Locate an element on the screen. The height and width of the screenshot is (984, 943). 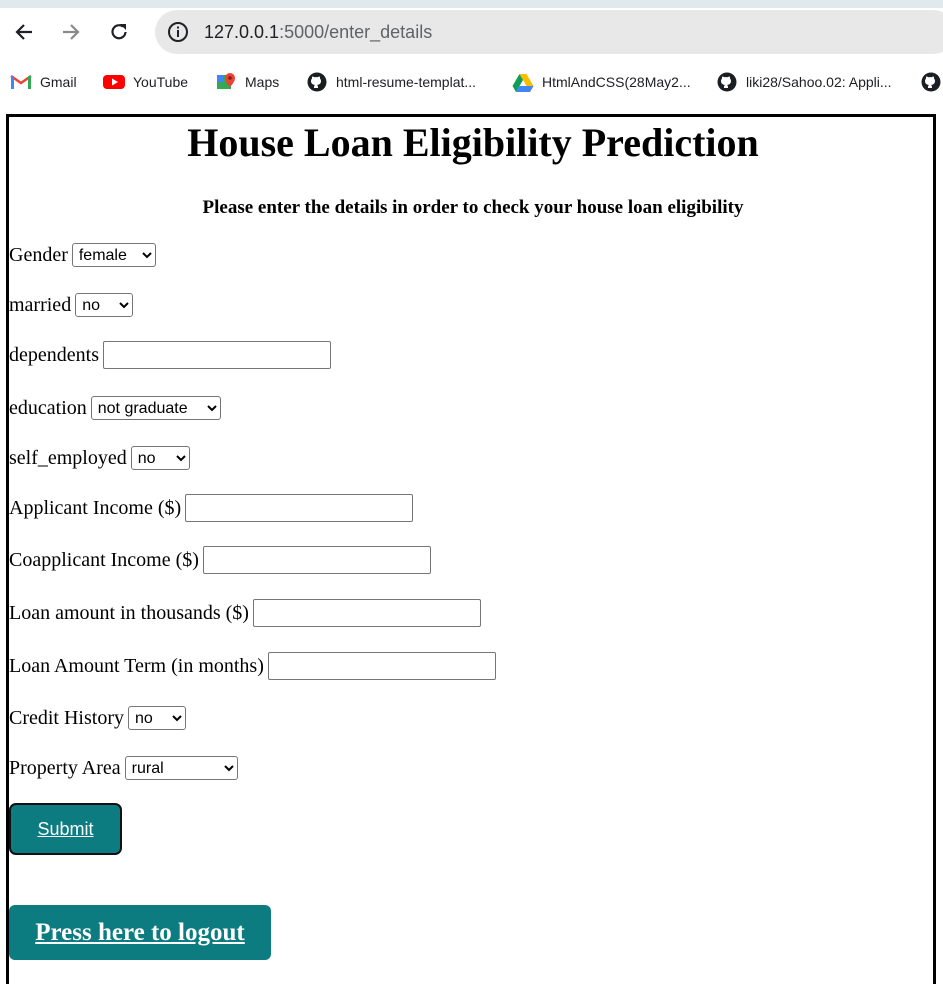
self-employed-label: self_employed is located at coordinates (68, 457).